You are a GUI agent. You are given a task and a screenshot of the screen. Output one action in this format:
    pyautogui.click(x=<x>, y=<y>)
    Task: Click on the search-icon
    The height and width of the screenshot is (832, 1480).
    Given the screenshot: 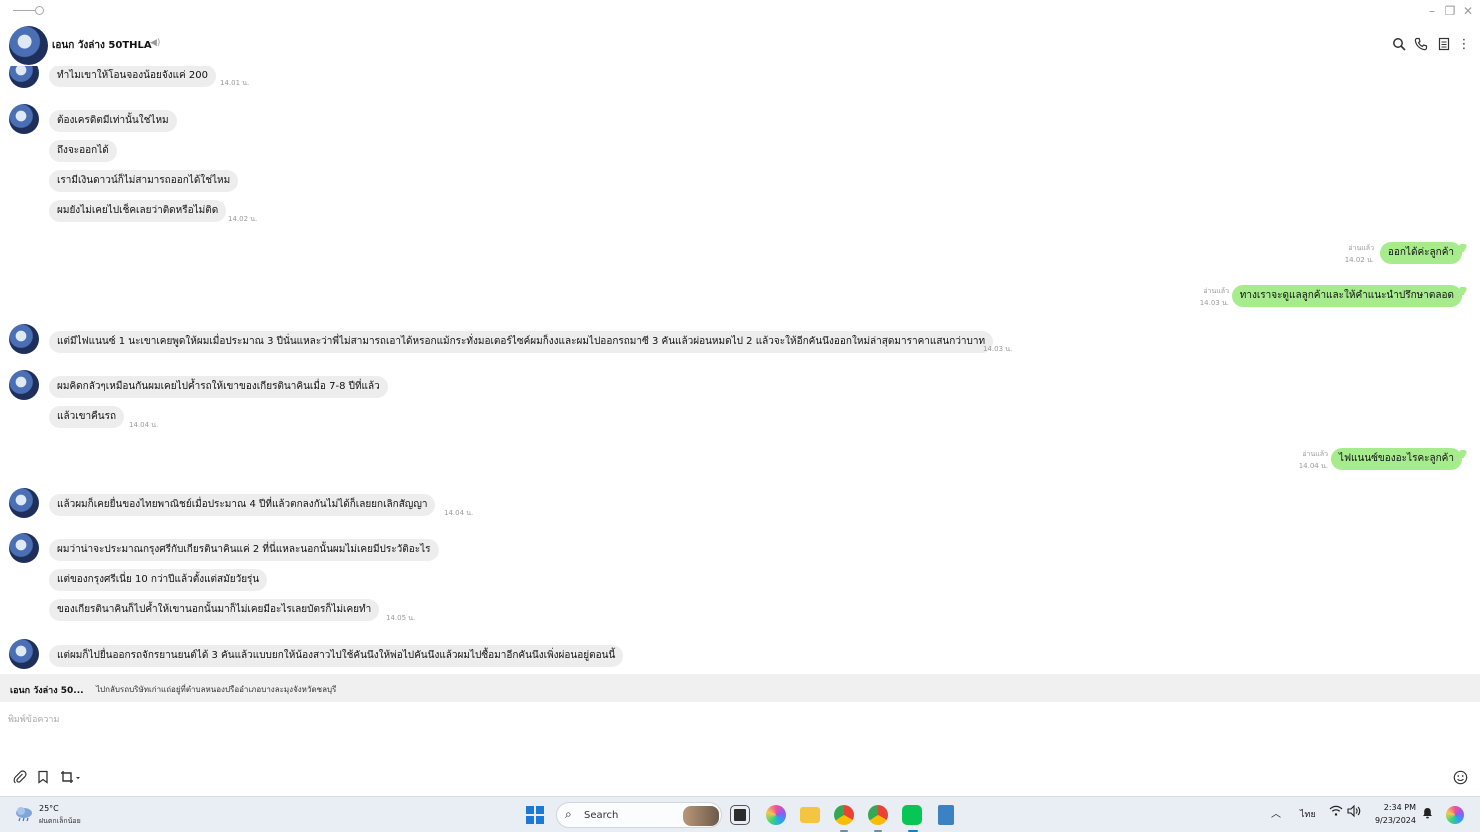 What is the action you would take?
    pyautogui.click(x=1399, y=45)
    